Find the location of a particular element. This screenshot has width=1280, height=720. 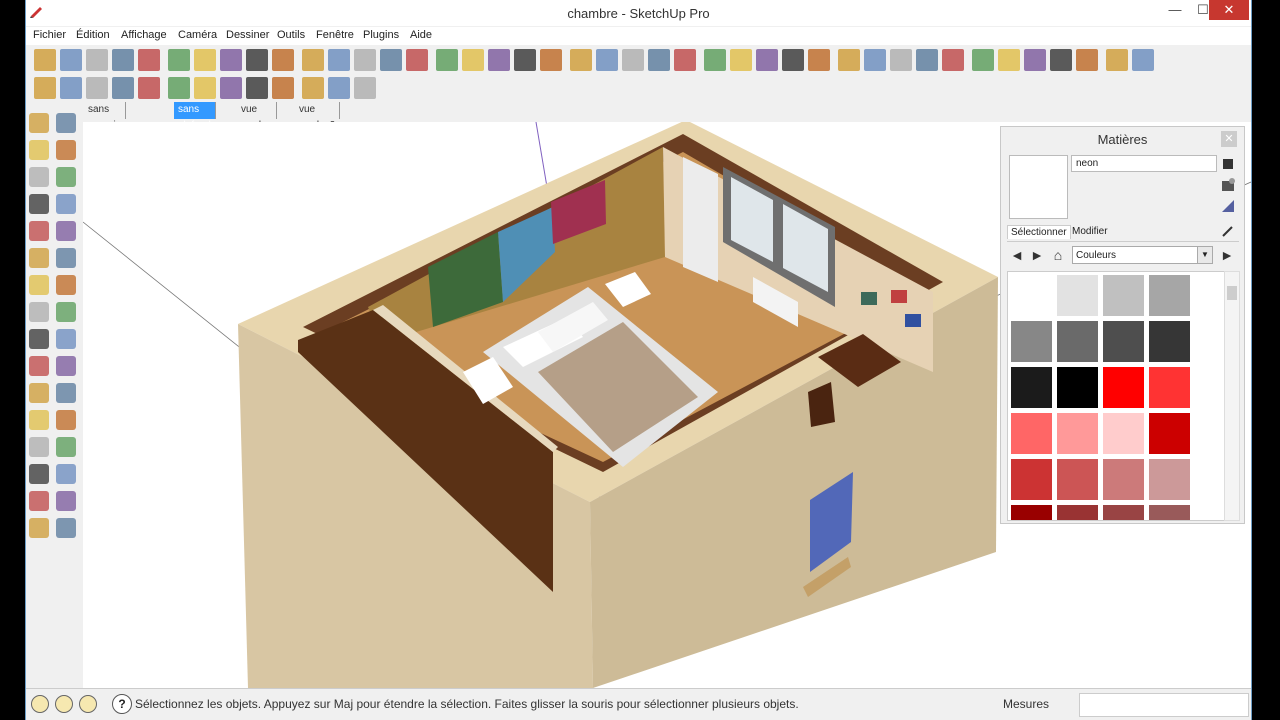

wall-icon is located at coordinates (149, 60).